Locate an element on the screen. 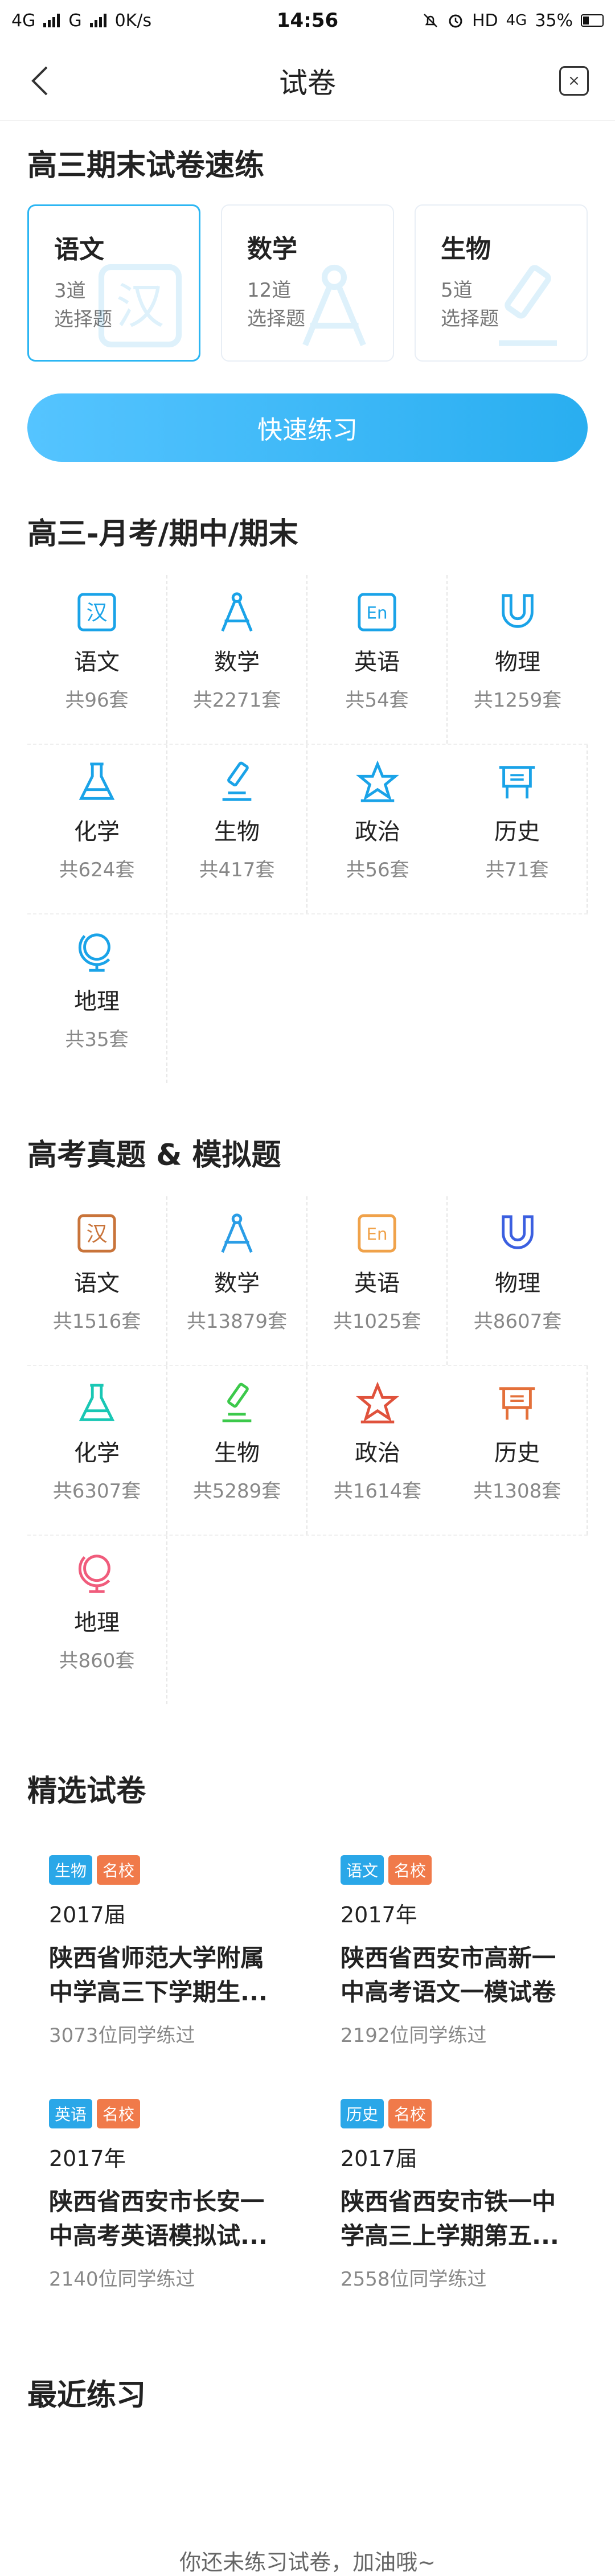 The image size is (615, 2576). paper-count: 3073位同学练过 is located at coordinates (122, 2035).